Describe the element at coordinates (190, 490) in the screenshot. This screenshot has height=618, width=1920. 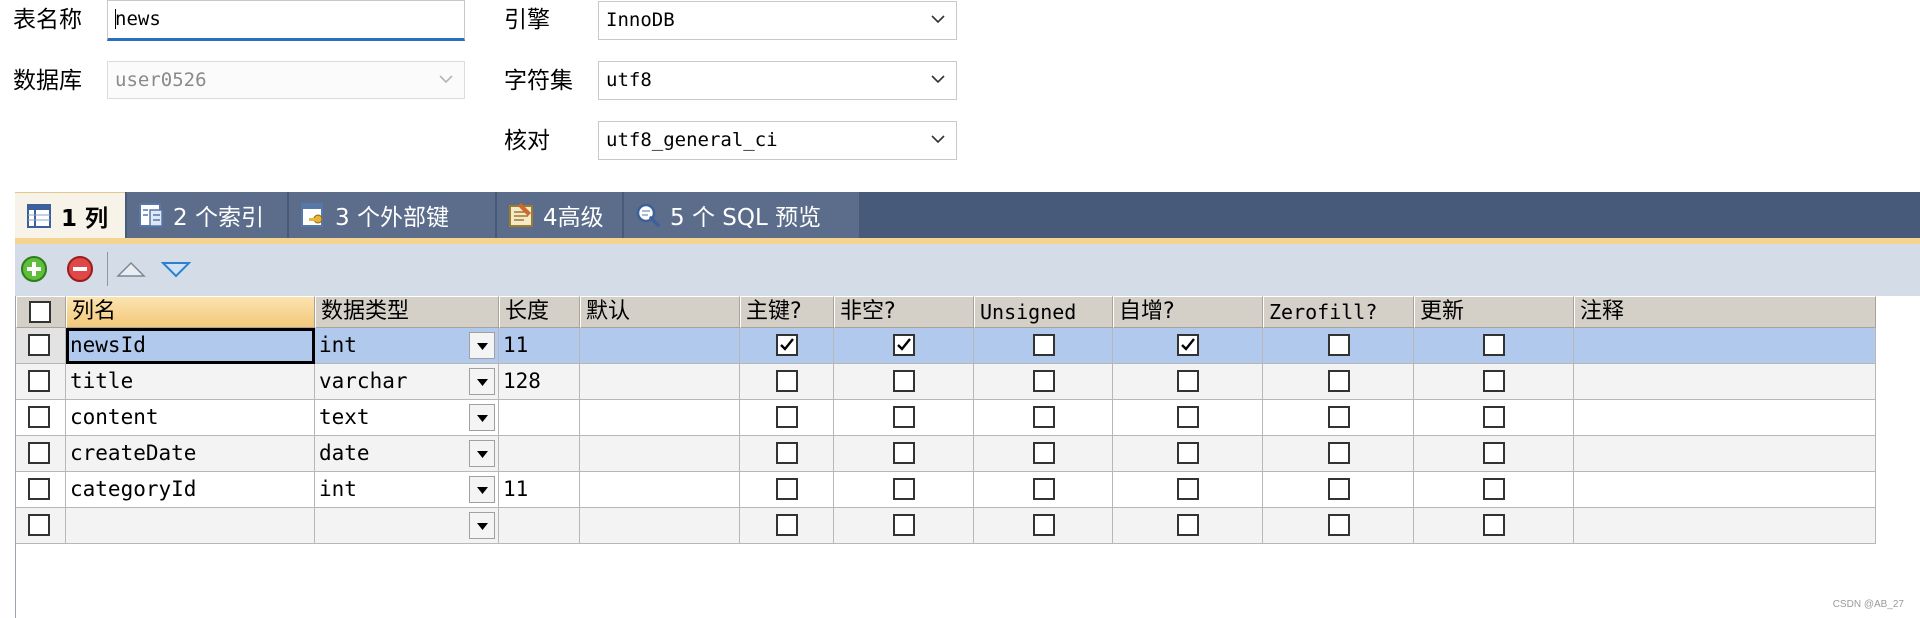
I see `column-name-cell: categoryId` at that location.